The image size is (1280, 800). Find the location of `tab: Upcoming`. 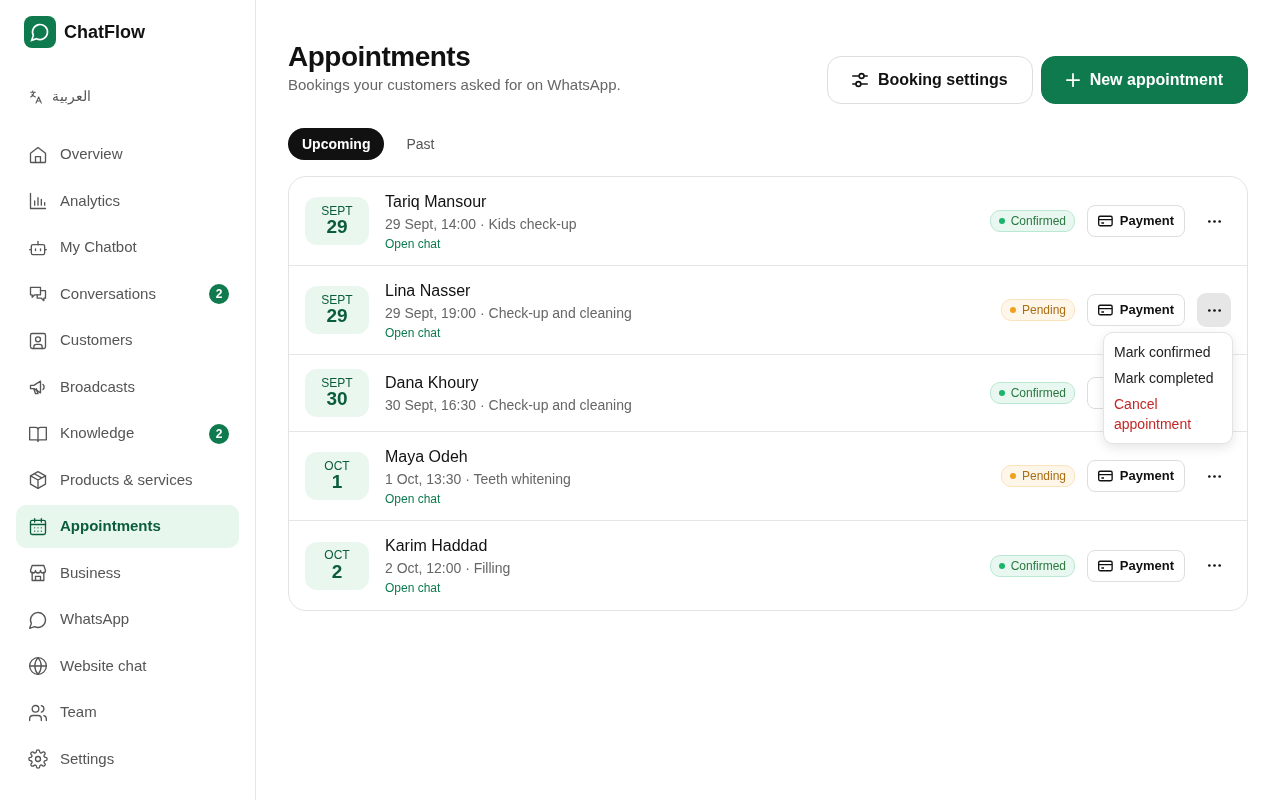

tab: Upcoming is located at coordinates (336, 144).